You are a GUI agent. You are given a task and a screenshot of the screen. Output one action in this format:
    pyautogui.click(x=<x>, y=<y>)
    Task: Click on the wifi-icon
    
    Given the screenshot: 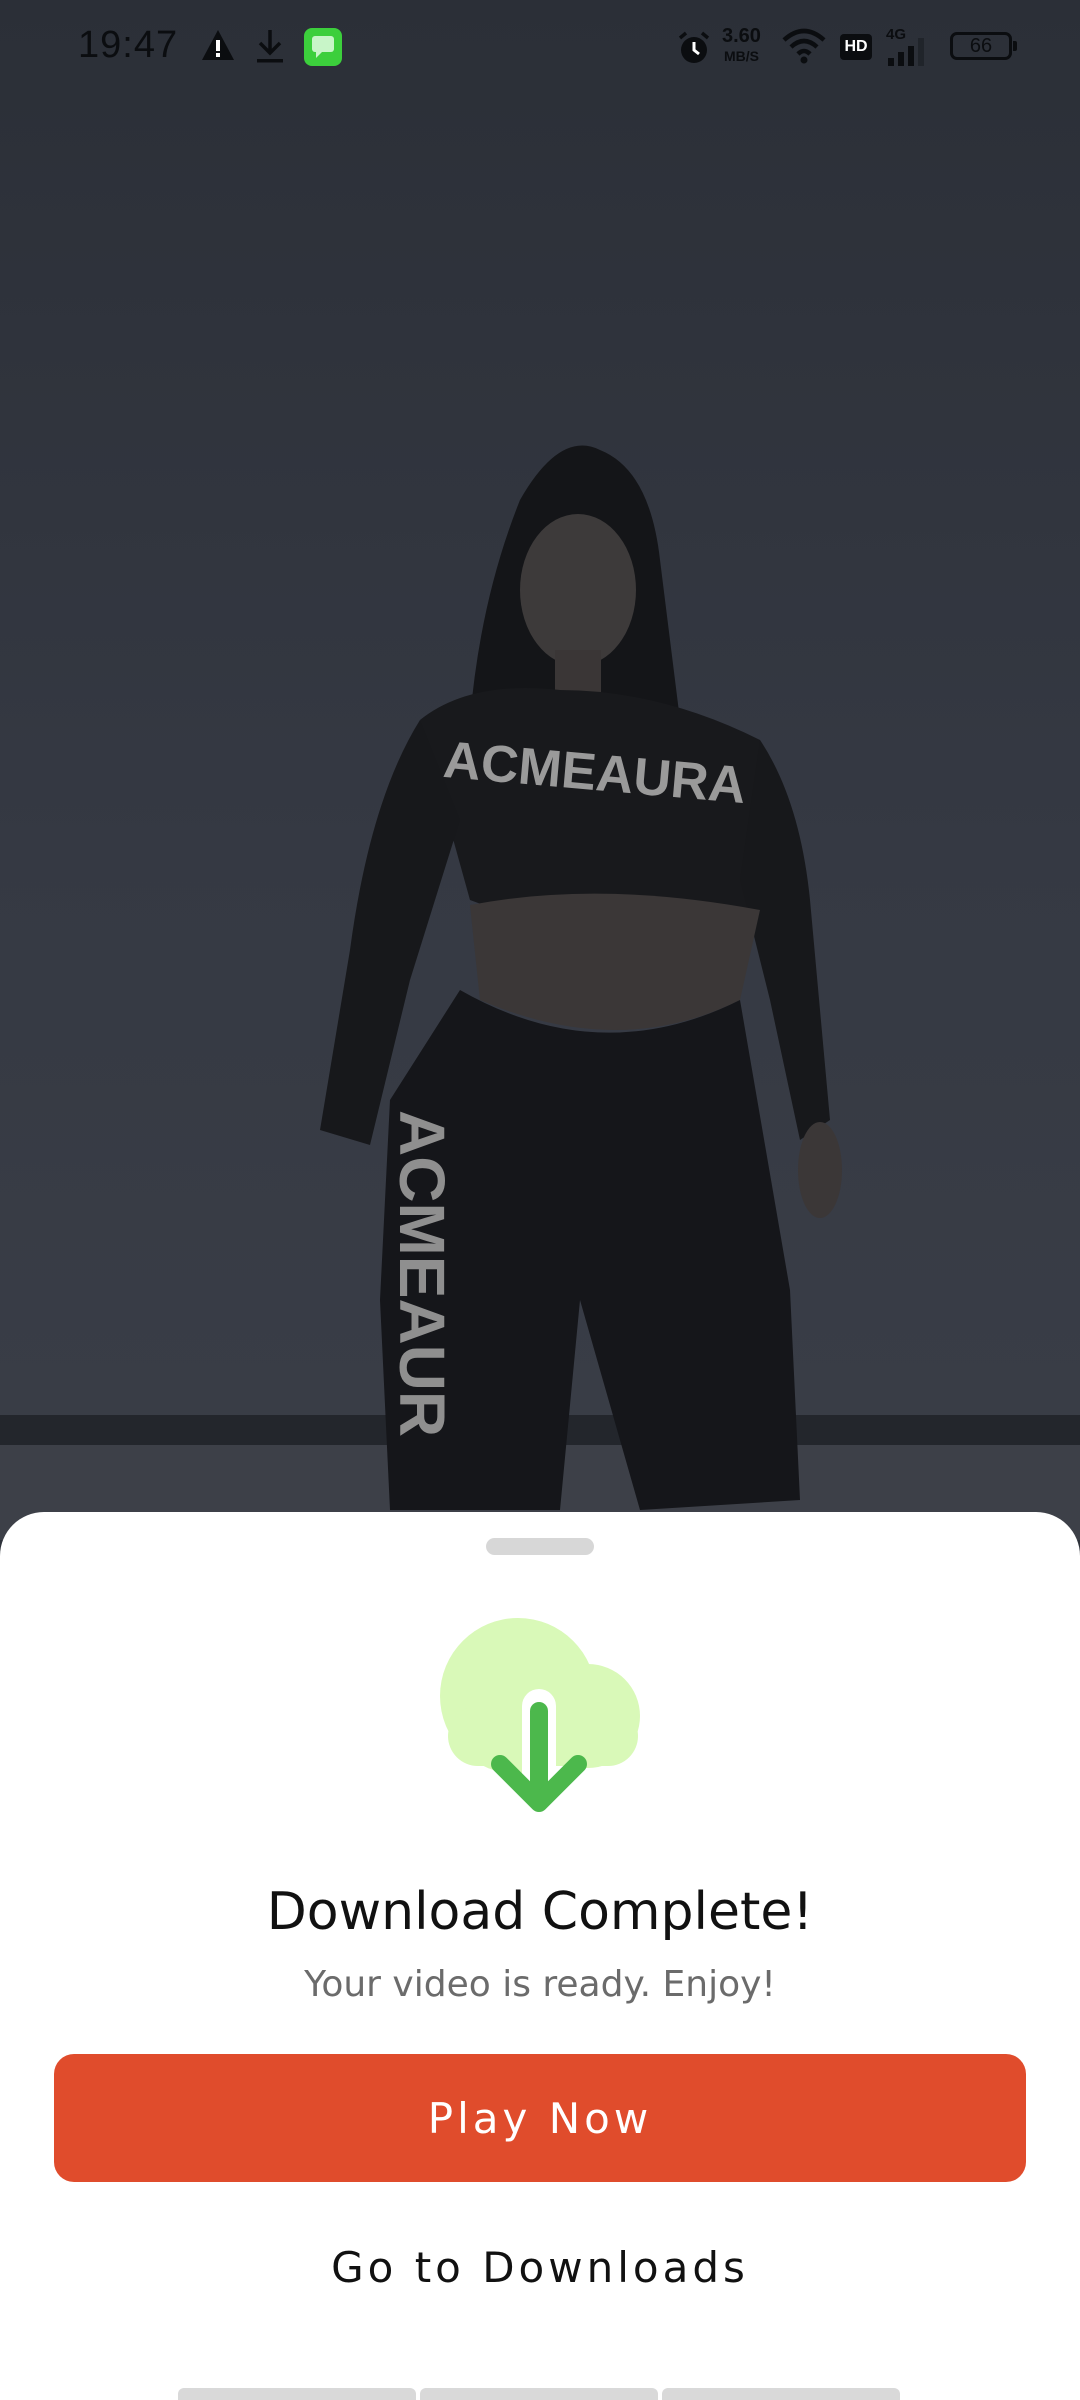 What is the action you would take?
    pyautogui.click(x=804, y=46)
    